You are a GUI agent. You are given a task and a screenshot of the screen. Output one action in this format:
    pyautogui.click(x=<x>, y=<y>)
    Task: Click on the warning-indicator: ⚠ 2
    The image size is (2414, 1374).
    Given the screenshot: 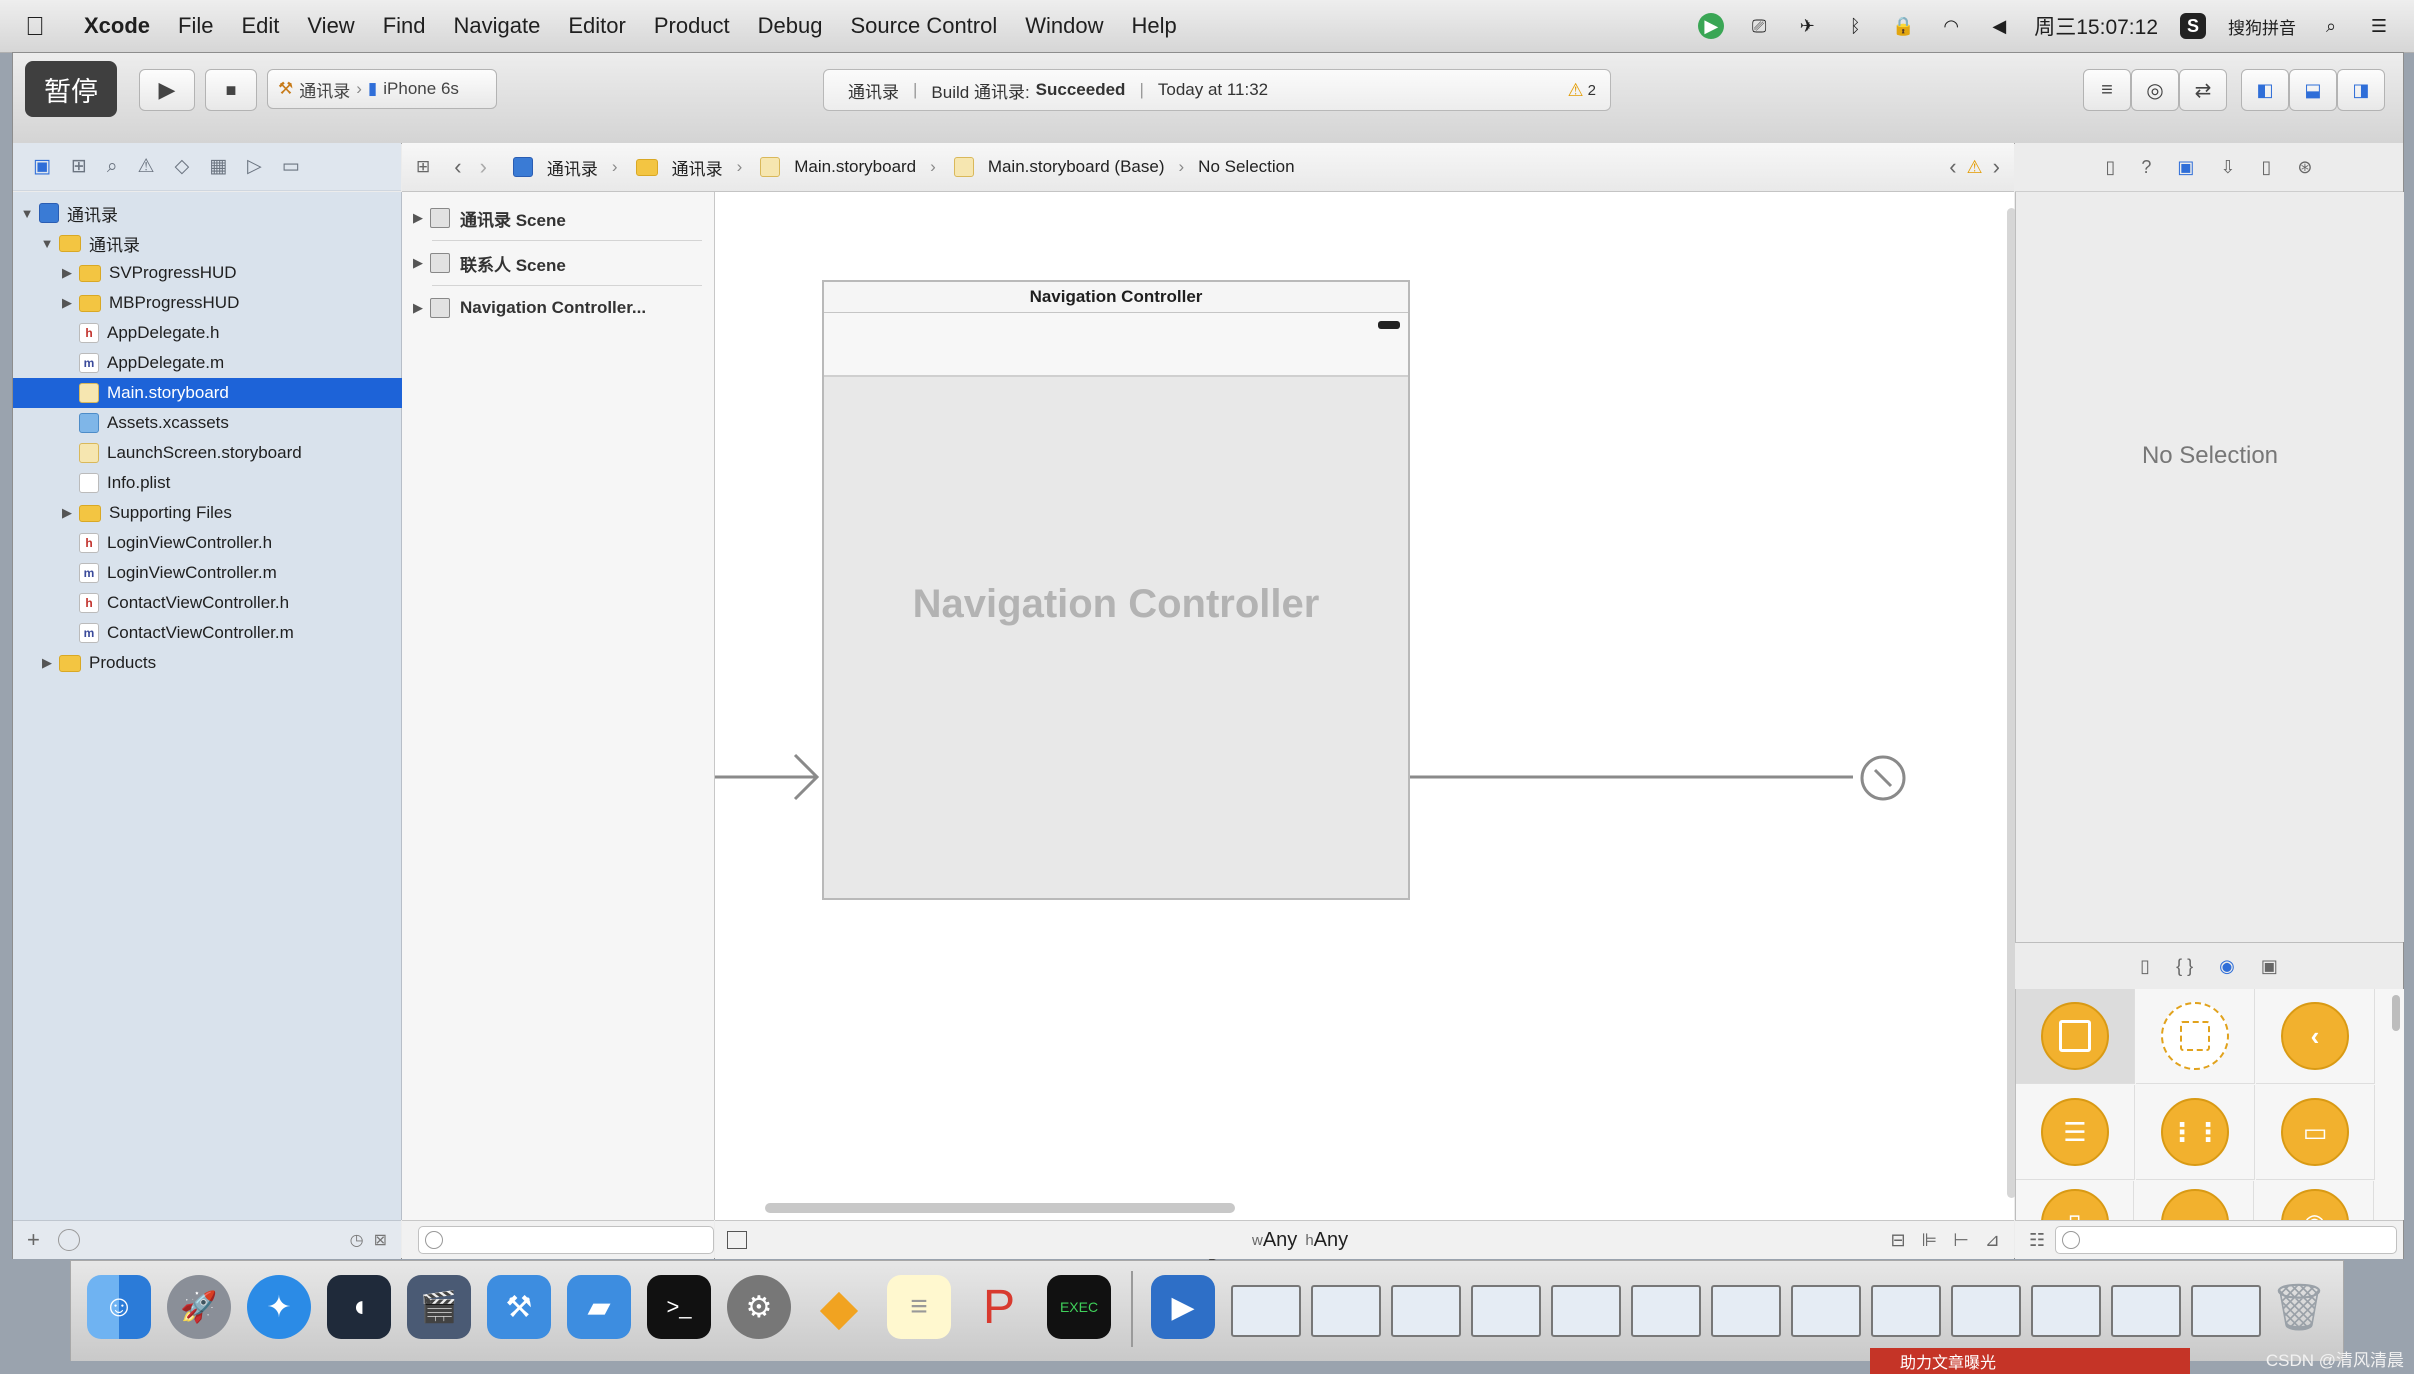 What is the action you would take?
    pyautogui.click(x=1582, y=90)
    